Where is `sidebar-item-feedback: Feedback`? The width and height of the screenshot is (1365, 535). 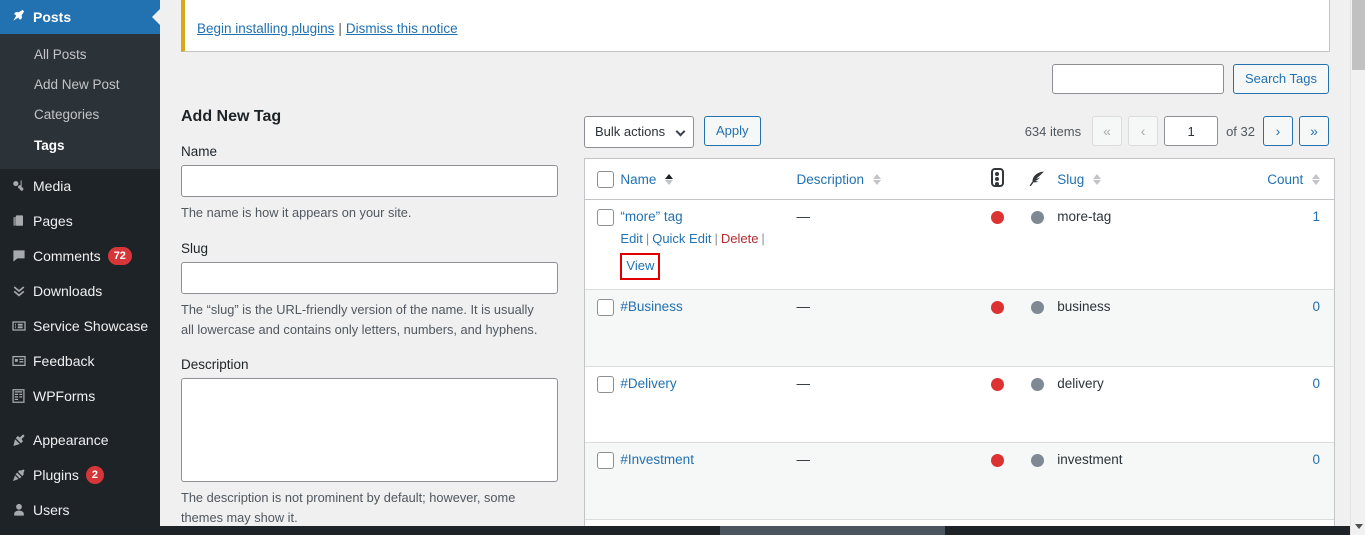
sidebar-item-feedback: Feedback is located at coordinates (80, 361).